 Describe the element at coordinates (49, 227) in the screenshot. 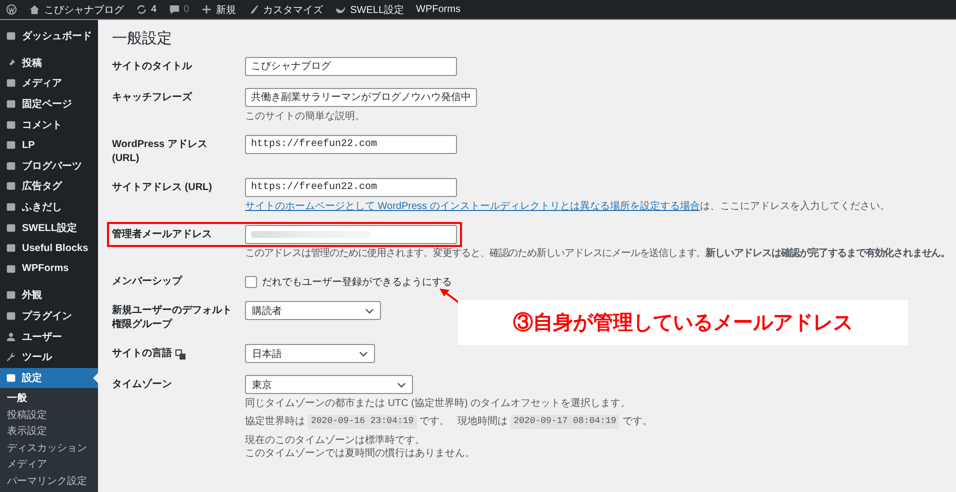

I see `sidebar-item: SWELL設定` at that location.